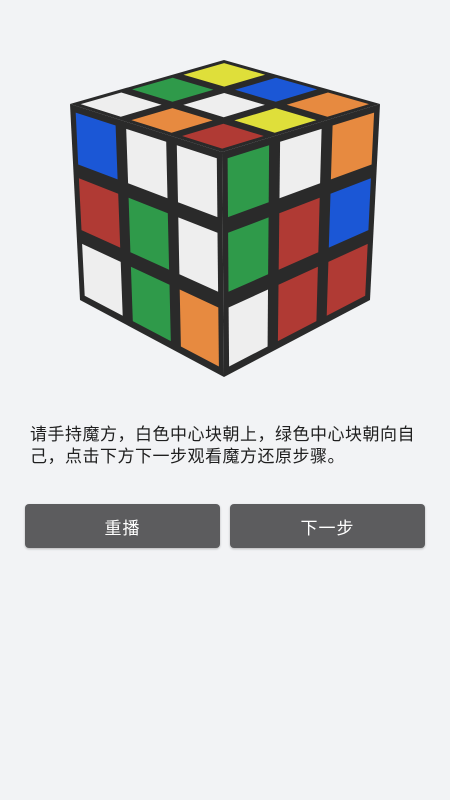 This screenshot has height=800, width=450. Describe the element at coordinates (327, 526) in the screenshot. I see `next-step-button: 下一步` at that location.